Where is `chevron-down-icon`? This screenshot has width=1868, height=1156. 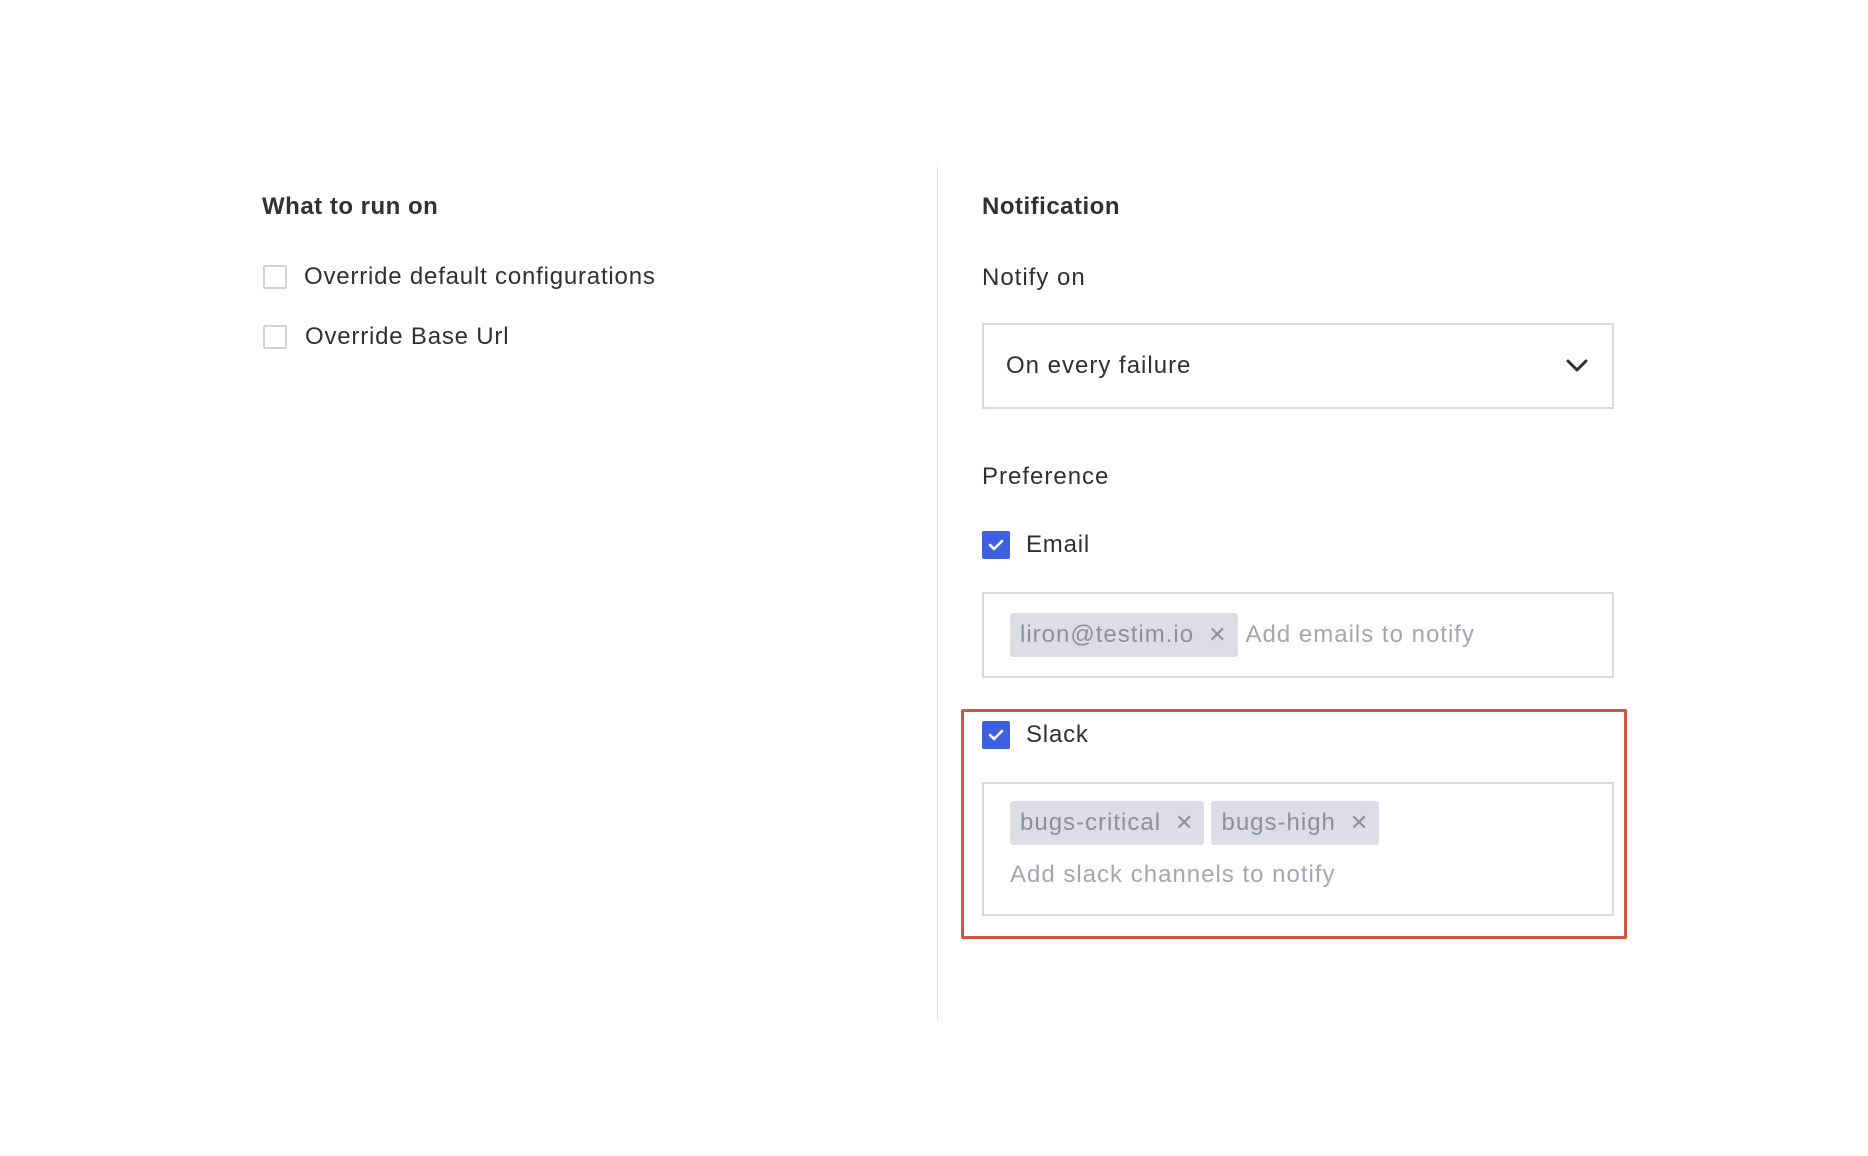 chevron-down-icon is located at coordinates (1577, 366).